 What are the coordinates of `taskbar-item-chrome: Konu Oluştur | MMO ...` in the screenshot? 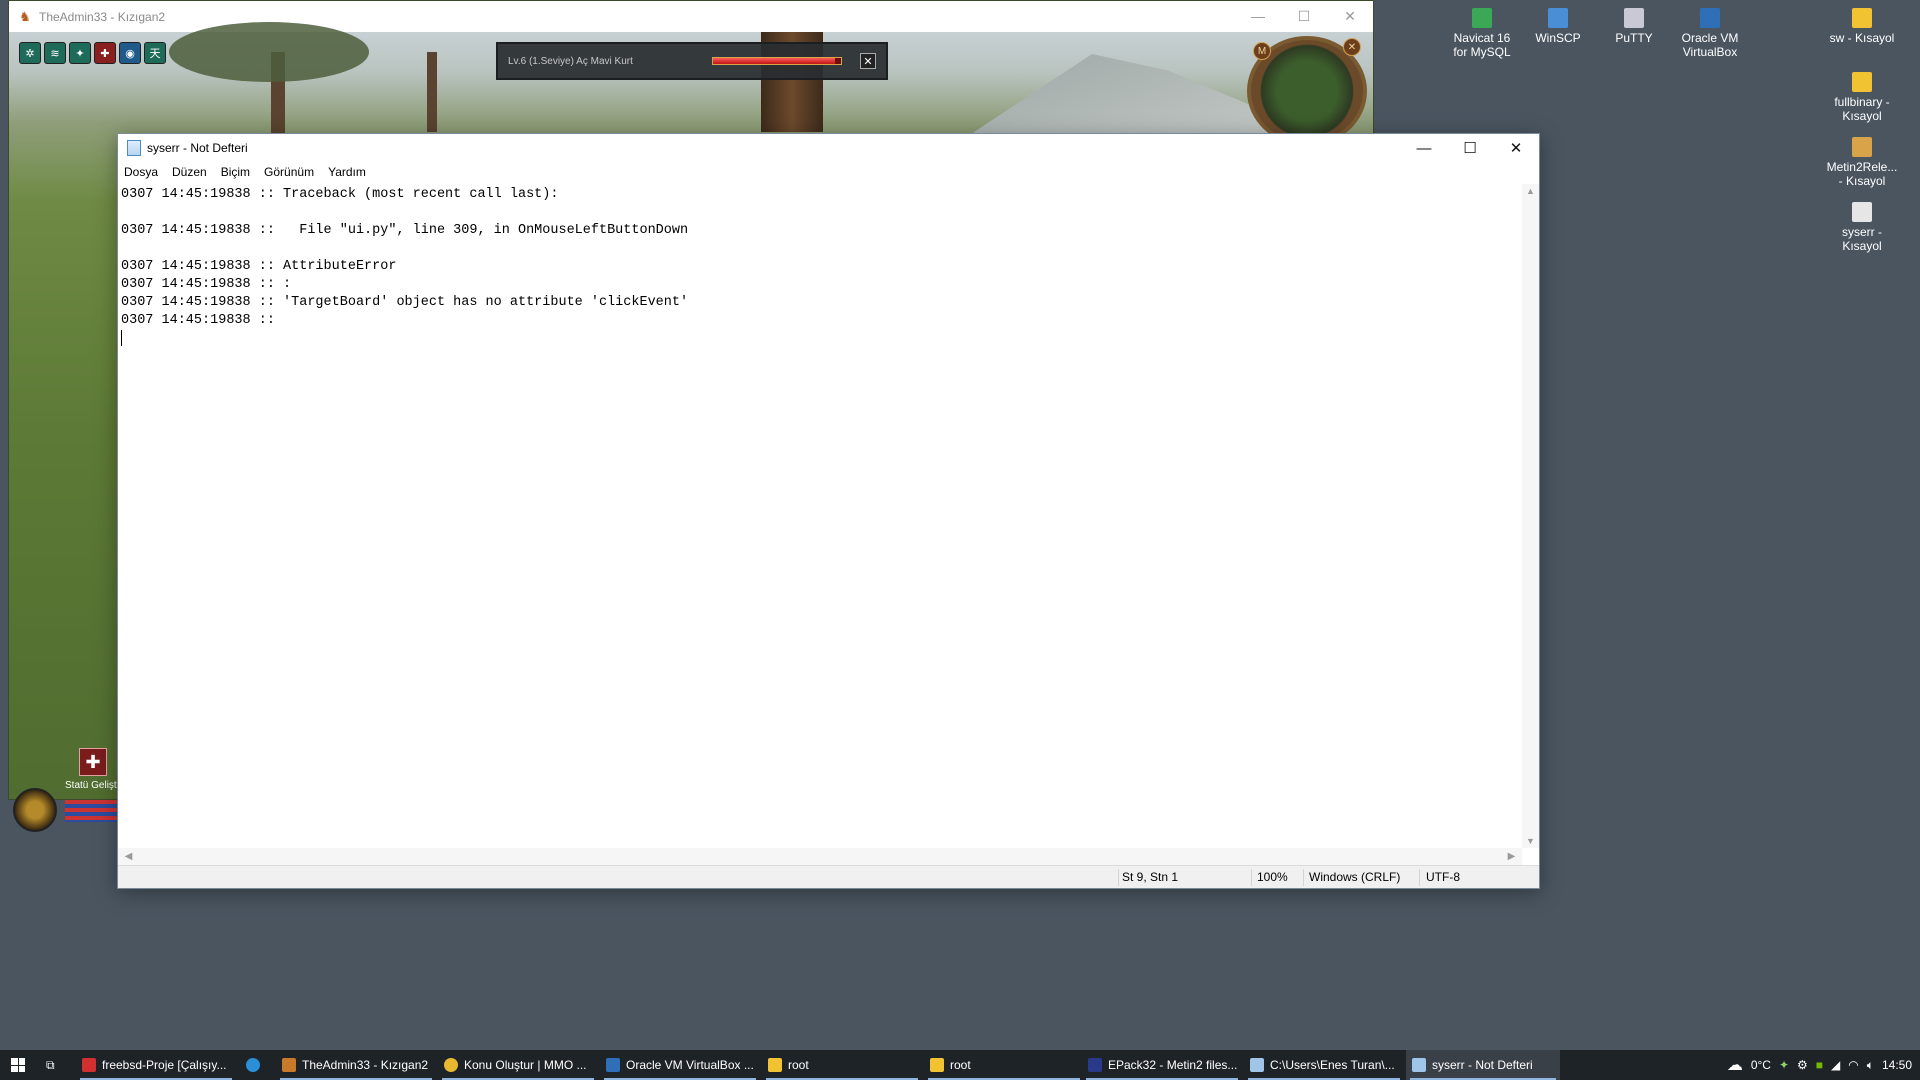 It's located at (518, 1065).